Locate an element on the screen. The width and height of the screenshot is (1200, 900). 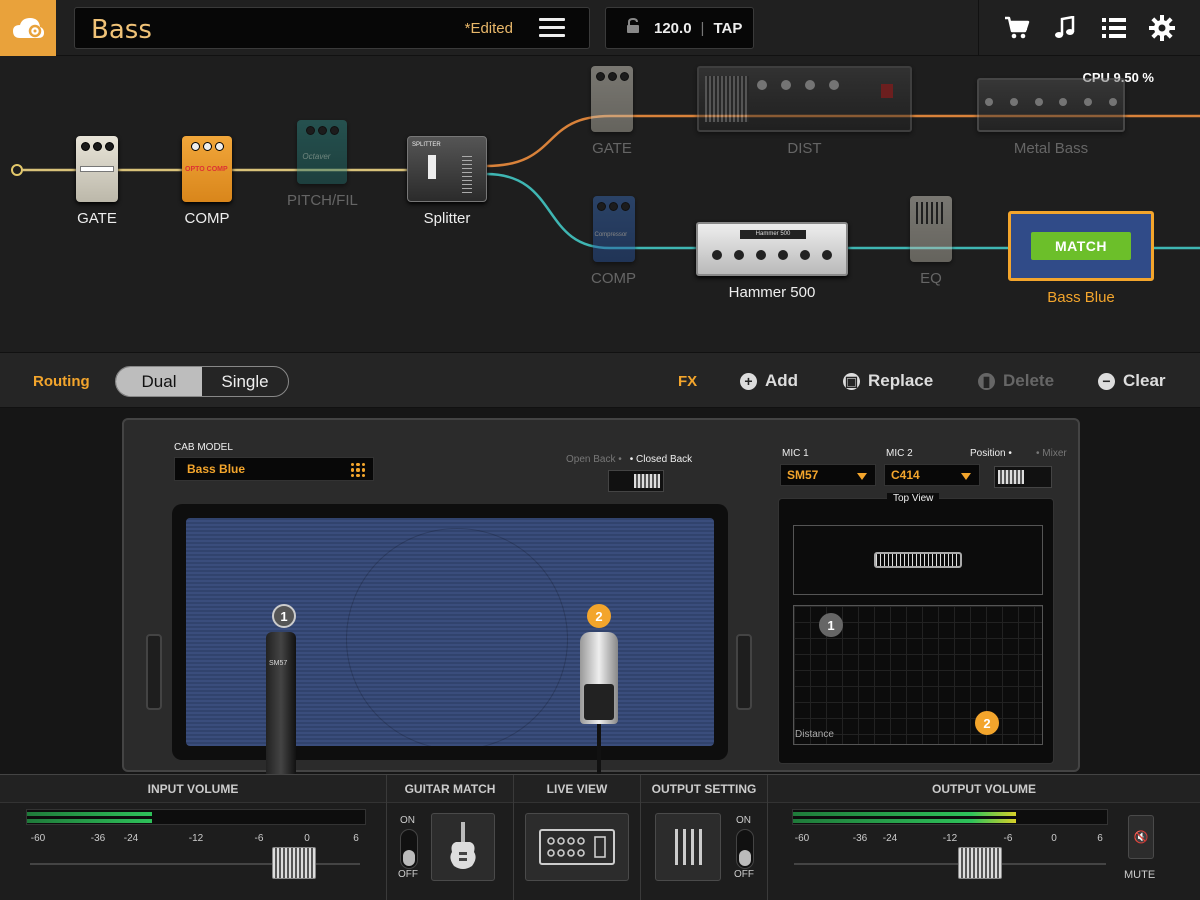
fx-comp-path-b: Compressor COMP is located at coordinates (613, 241).